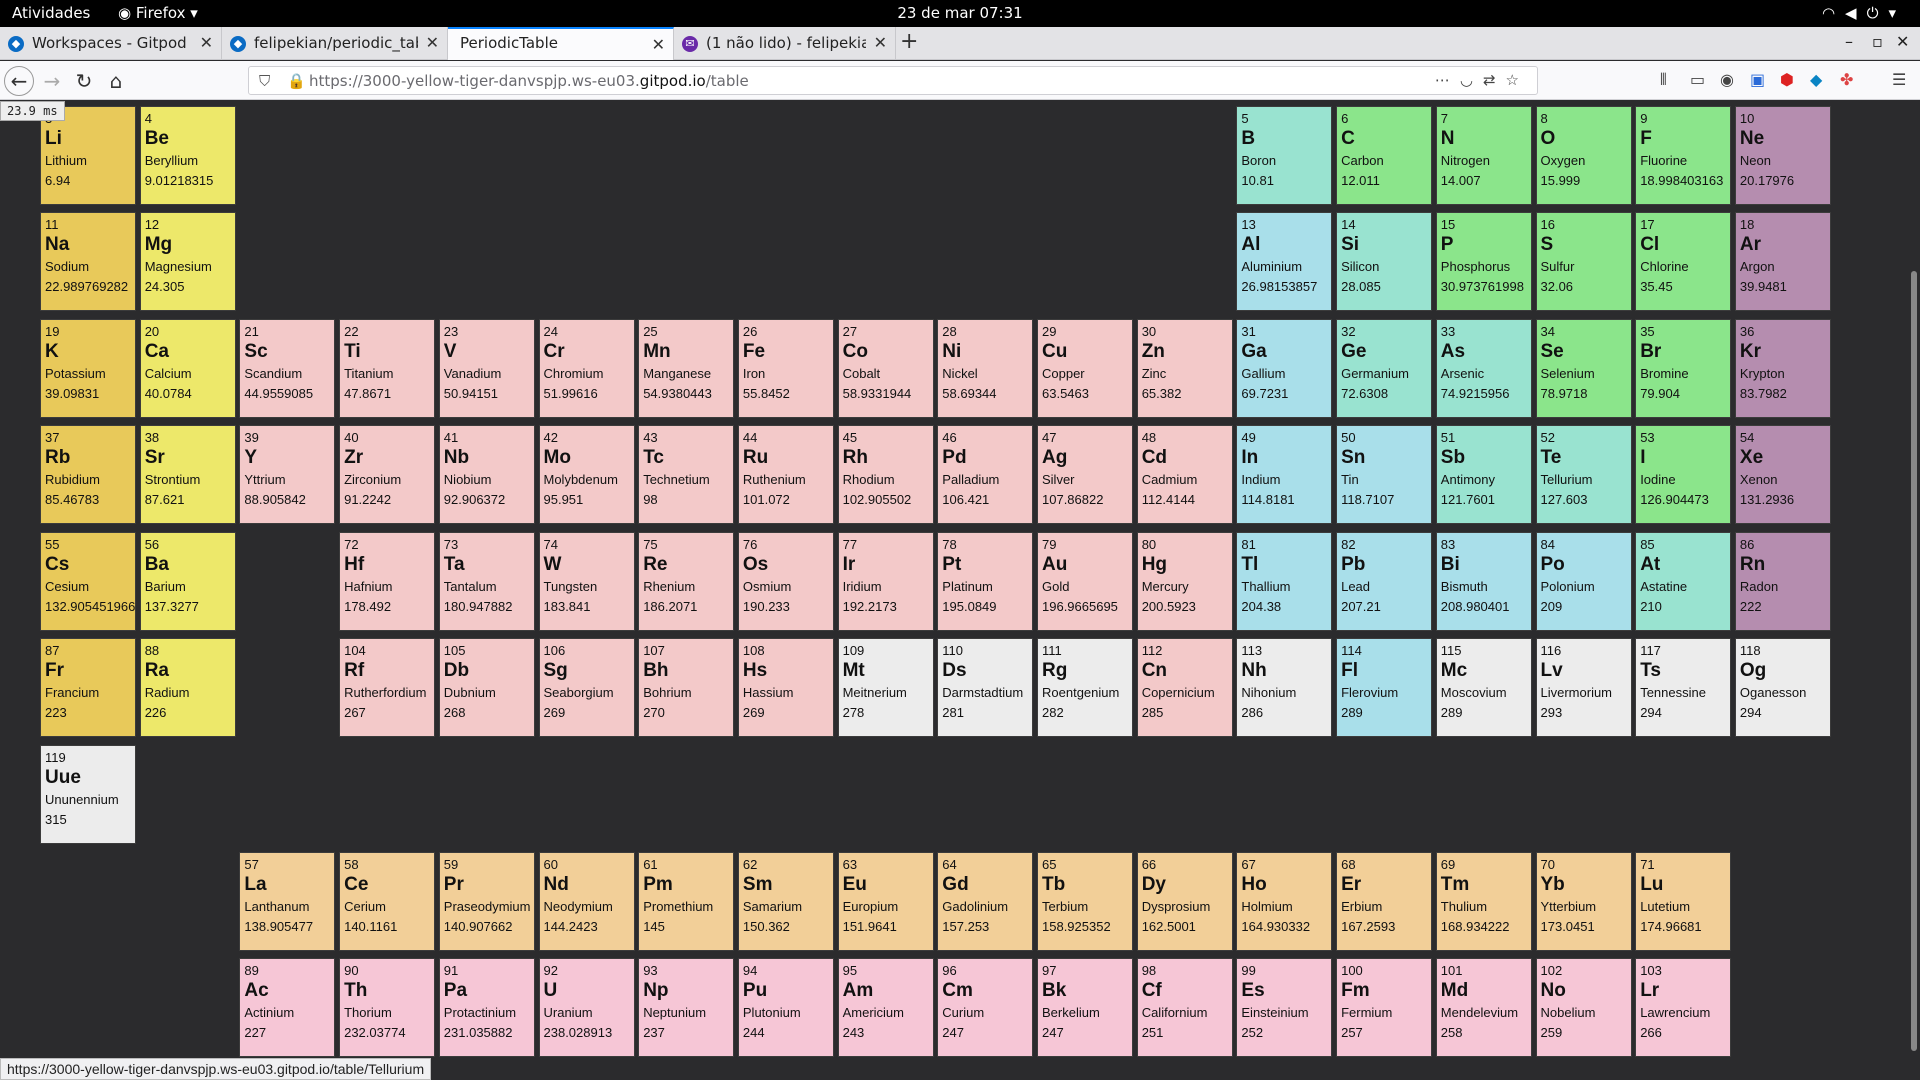 This screenshot has width=1920, height=1080. Describe the element at coordinates (686, 368) in the screenshot. I see `element-tile-mn: 25 Mn Manganese 54.9380443` at that location.